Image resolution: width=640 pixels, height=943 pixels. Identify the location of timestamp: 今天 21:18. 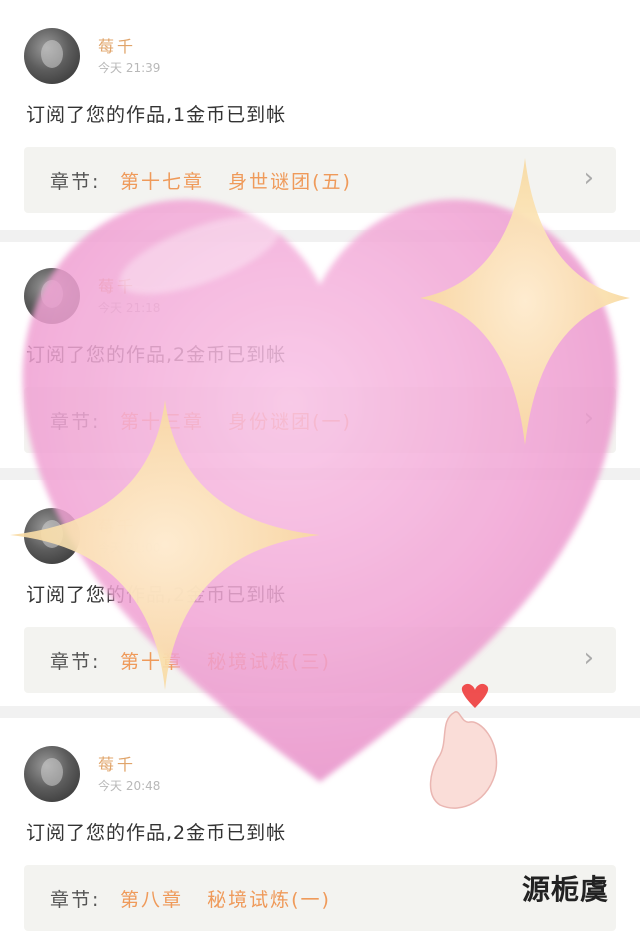
(129, 308).